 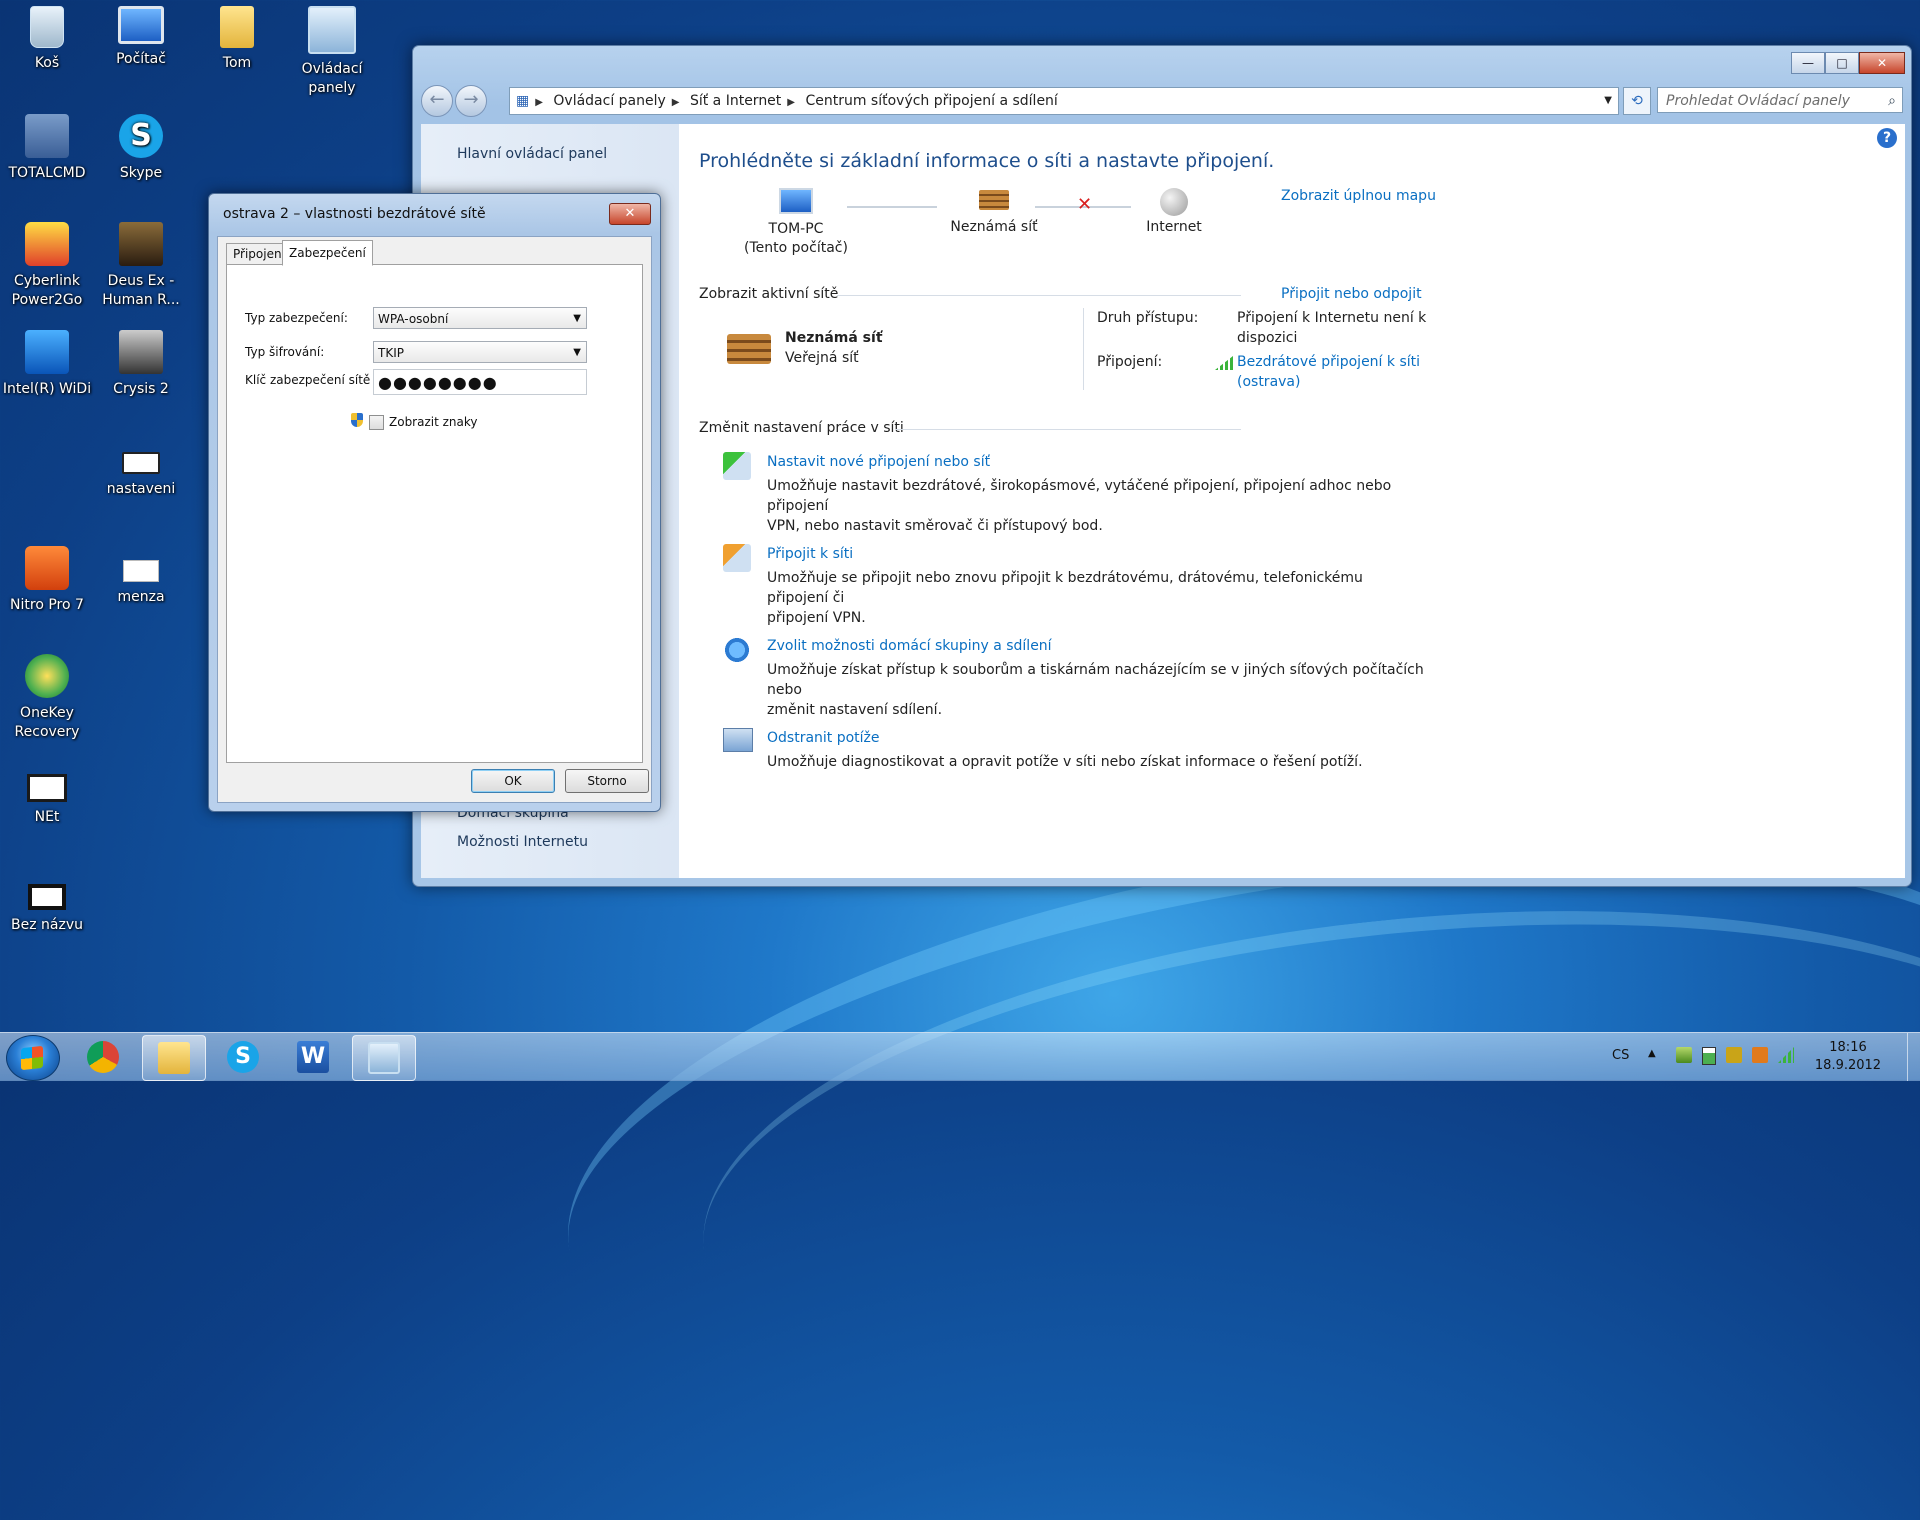 I want to click on map-node-computer-sub: (Tento počítač), so click(x=796, y=248).